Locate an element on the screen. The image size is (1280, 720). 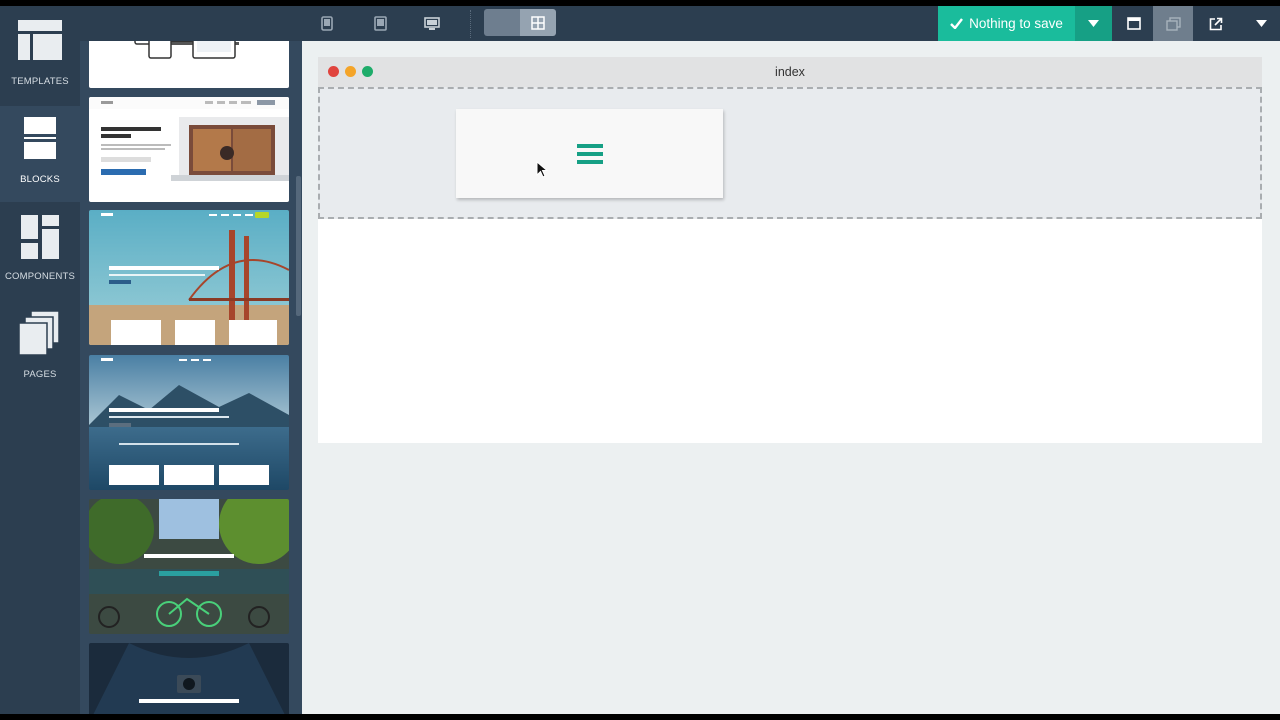
nav-pages-label: PAGES is located at coordinates (40, 374).